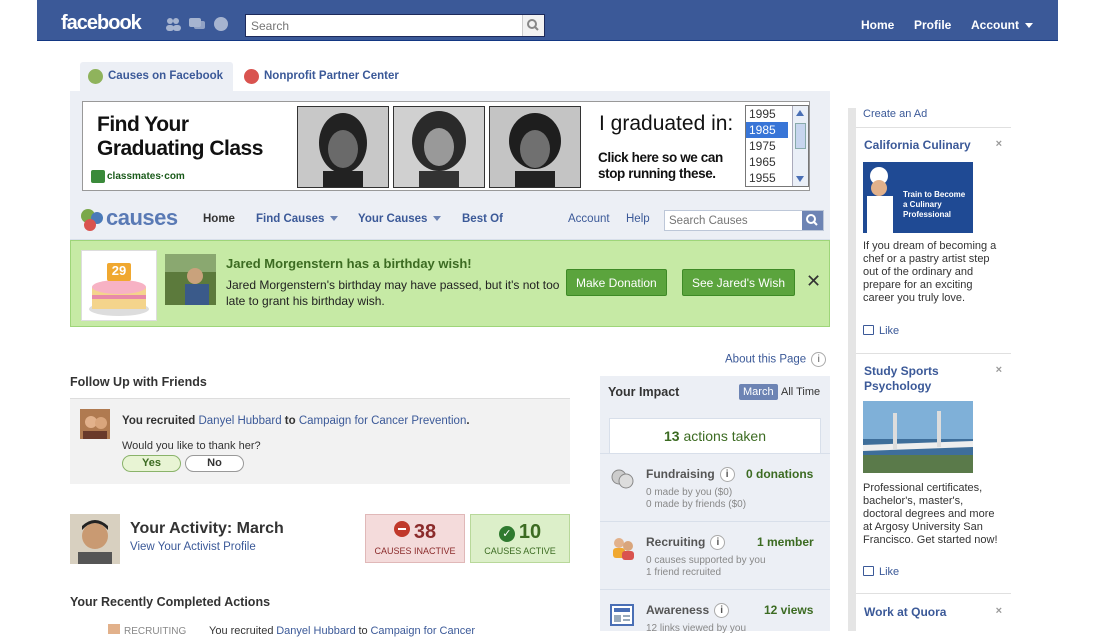 The height and width of the screenshot is (637, 1098). I want to click on create-ad-link: Create an Ad, so click(895, 114).